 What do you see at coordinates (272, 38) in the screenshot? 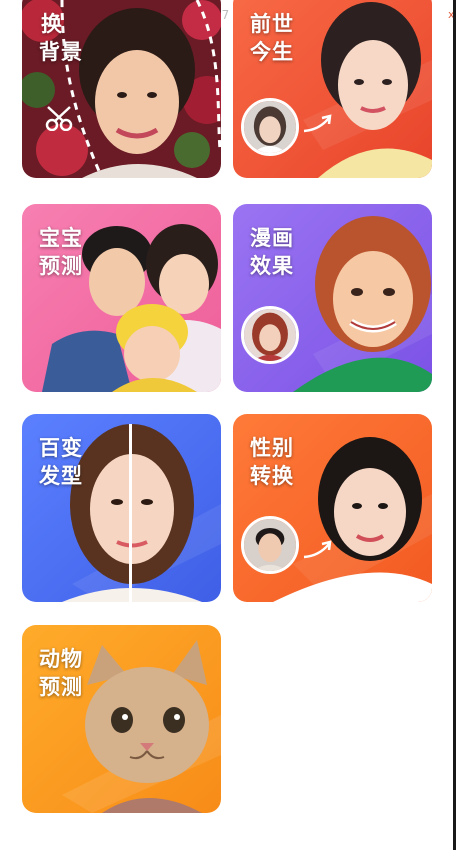
I see `card-title: 前世 今生` at bounding box center [272, 38].